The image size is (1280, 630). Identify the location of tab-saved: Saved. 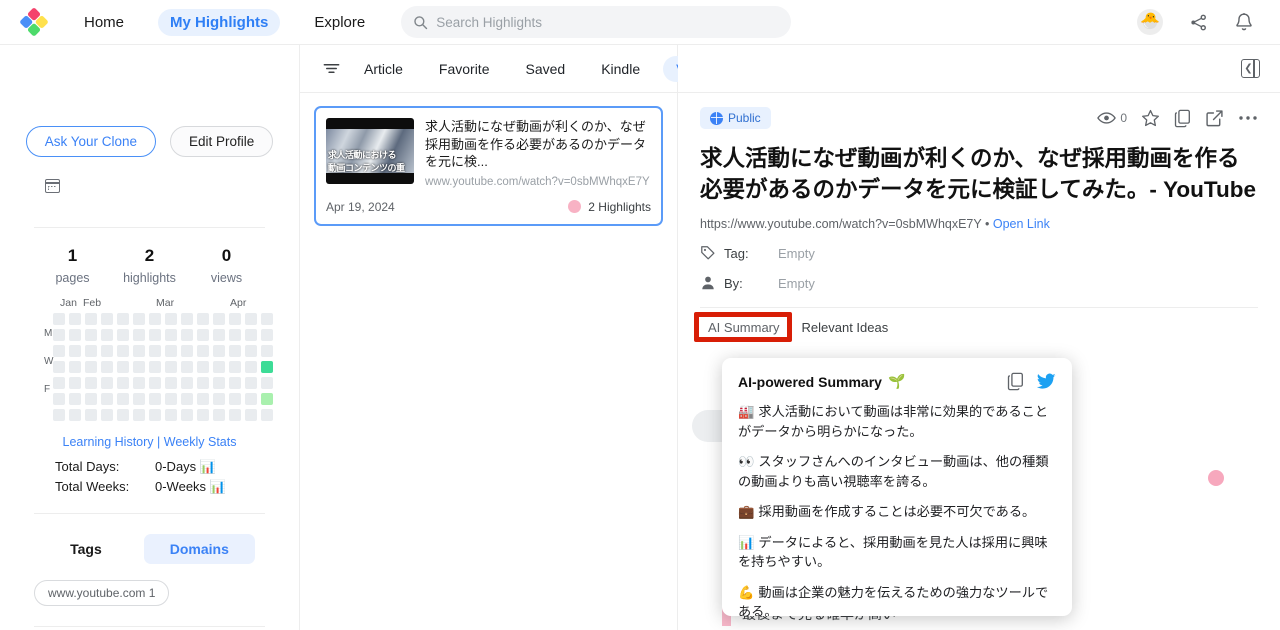
(545, 69).